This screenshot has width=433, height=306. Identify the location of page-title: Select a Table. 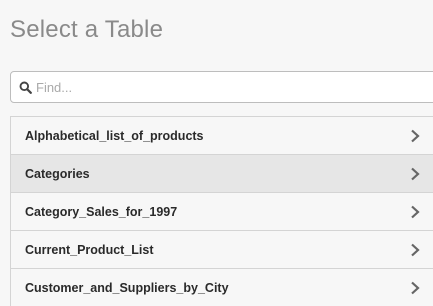
(87, 29).